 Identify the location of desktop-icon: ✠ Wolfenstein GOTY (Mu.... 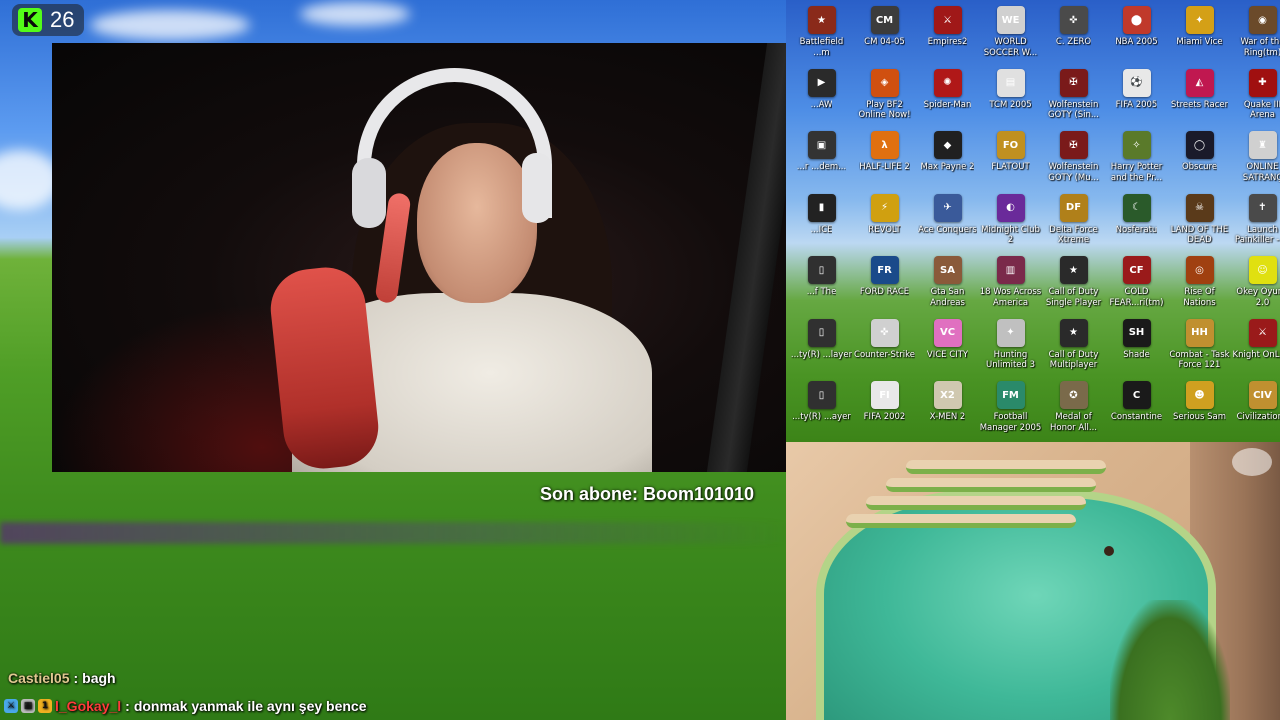
(1073, 162).